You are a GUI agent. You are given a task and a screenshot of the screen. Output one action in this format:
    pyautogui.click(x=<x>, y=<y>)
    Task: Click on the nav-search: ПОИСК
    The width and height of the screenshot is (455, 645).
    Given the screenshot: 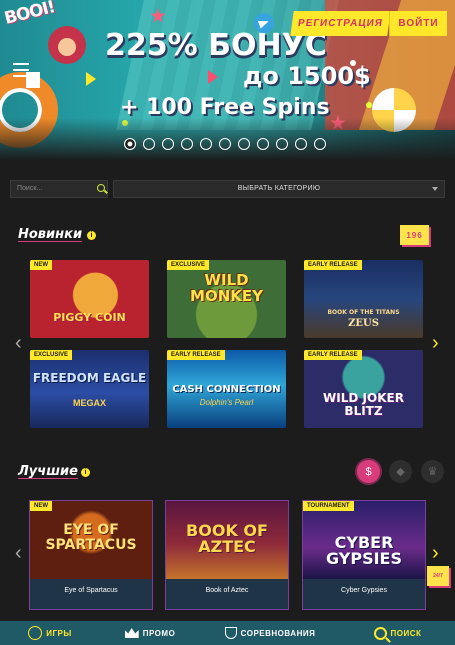 What is the action you would take?
    pyautogui.click(x=397, y=633)
    